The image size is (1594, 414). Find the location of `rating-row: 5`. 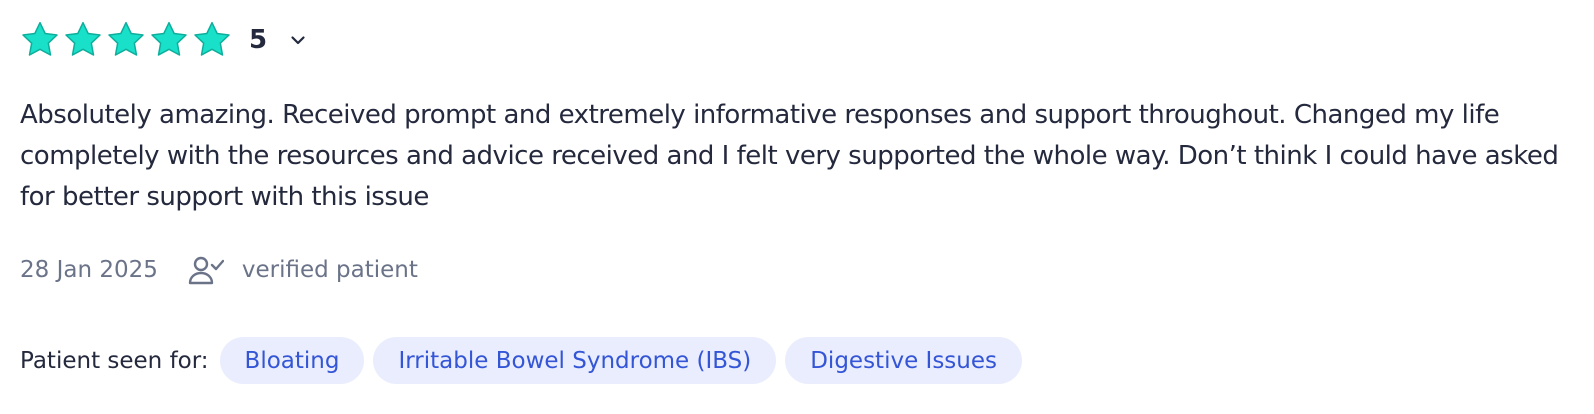

rating-row: 5 is located at coordinates (163, 40).